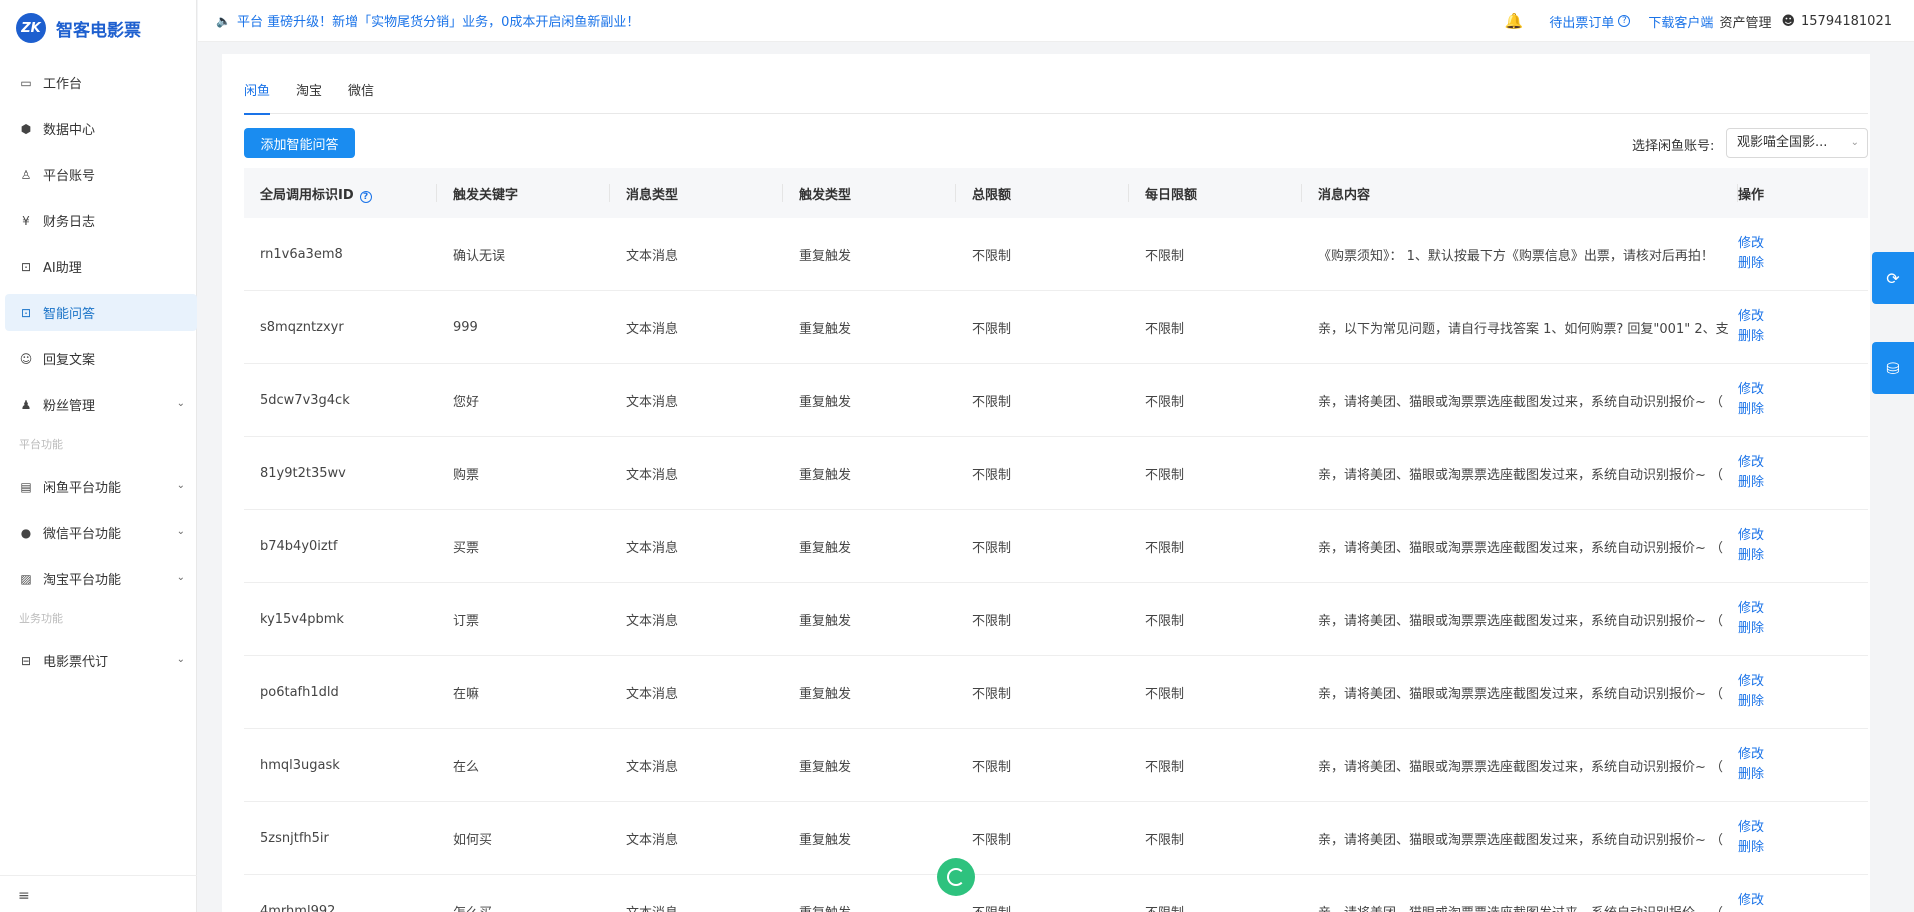 The width and height of the screenshot is (1914, 912). I want to click on column-header-trigger-type: 触发类型, so click(869, 193).